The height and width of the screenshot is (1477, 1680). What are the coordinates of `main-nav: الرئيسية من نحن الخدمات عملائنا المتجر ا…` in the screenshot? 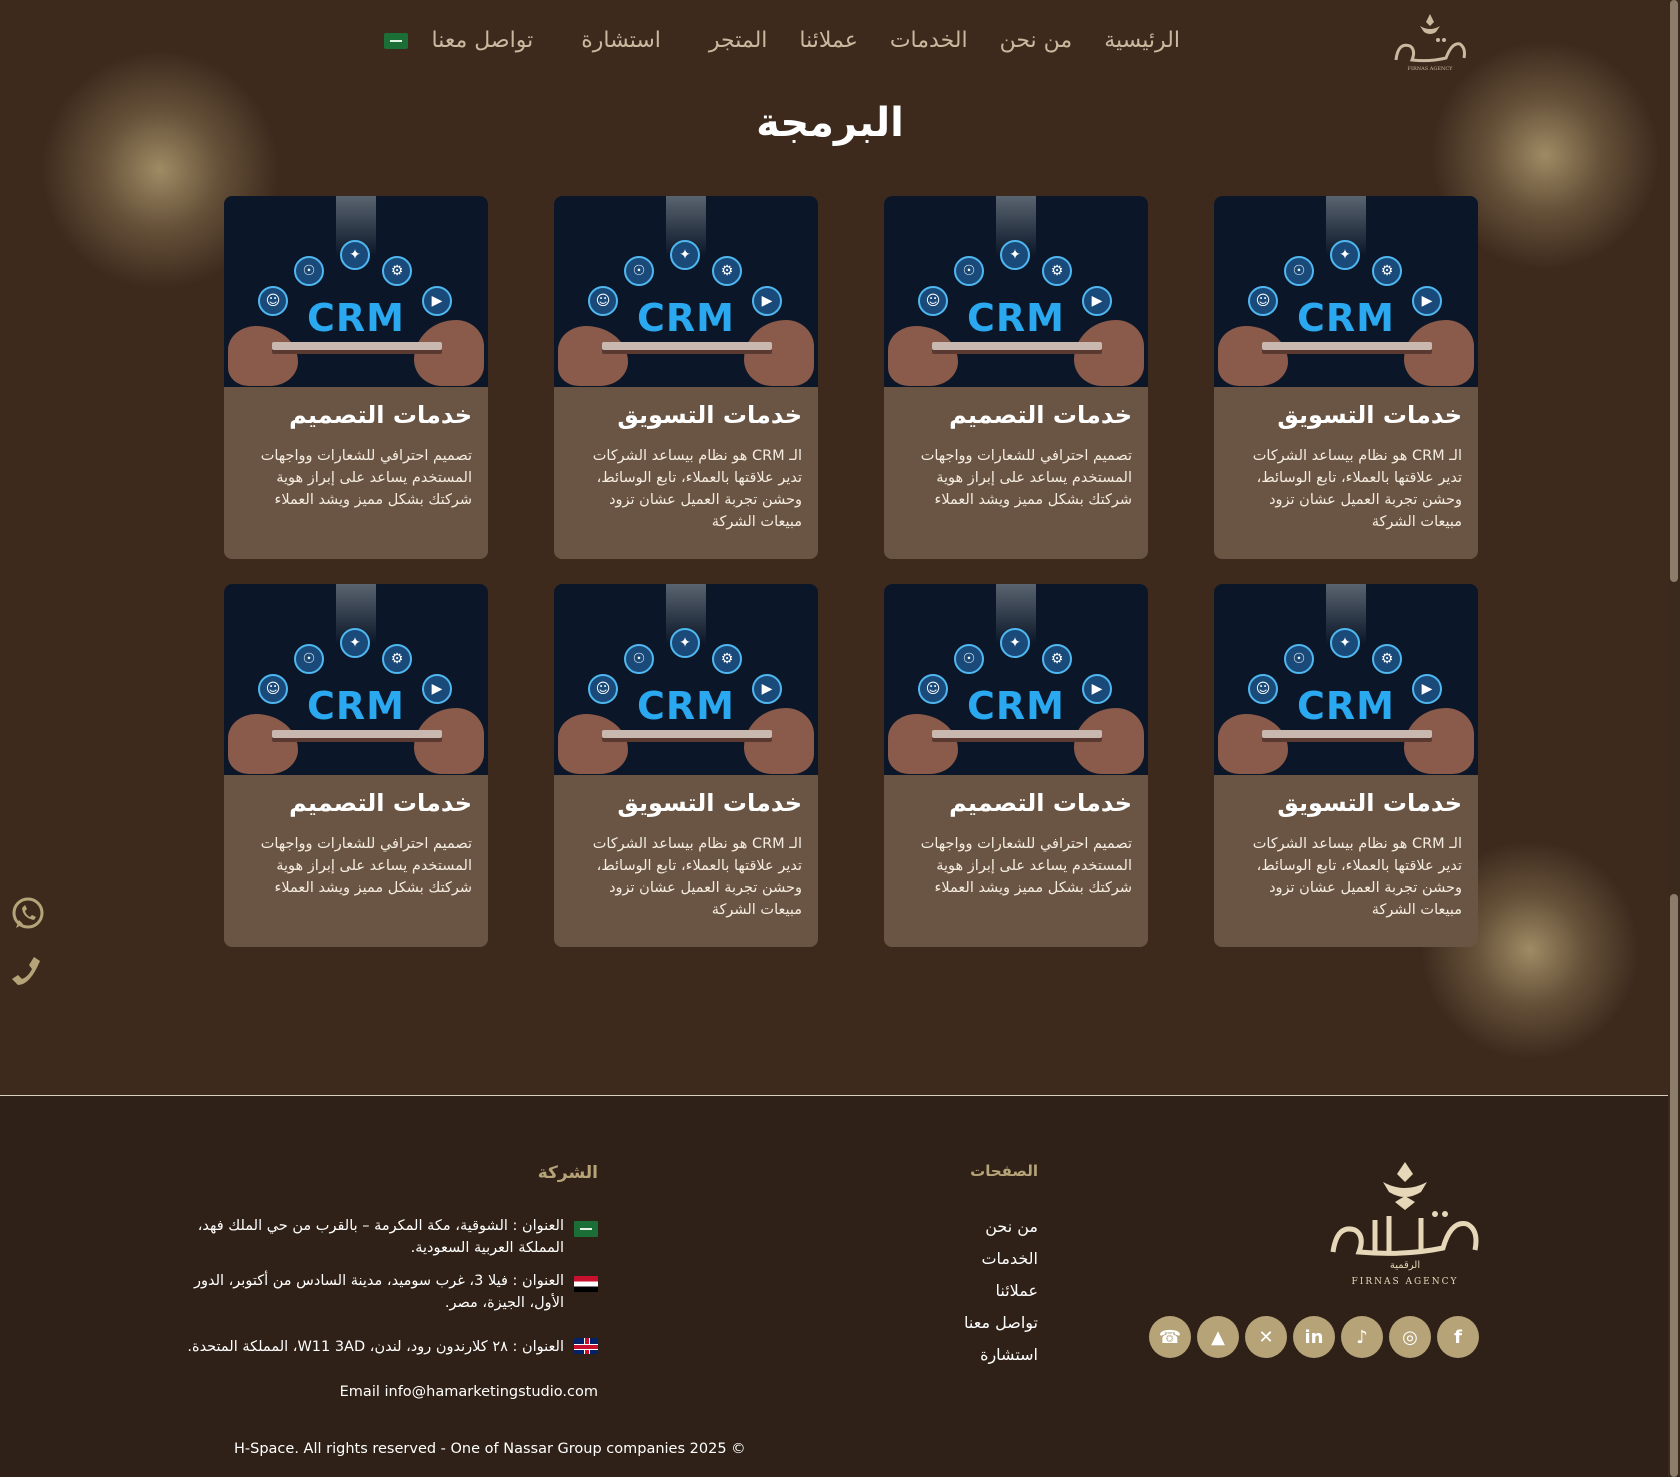 It's located at (781, 40).